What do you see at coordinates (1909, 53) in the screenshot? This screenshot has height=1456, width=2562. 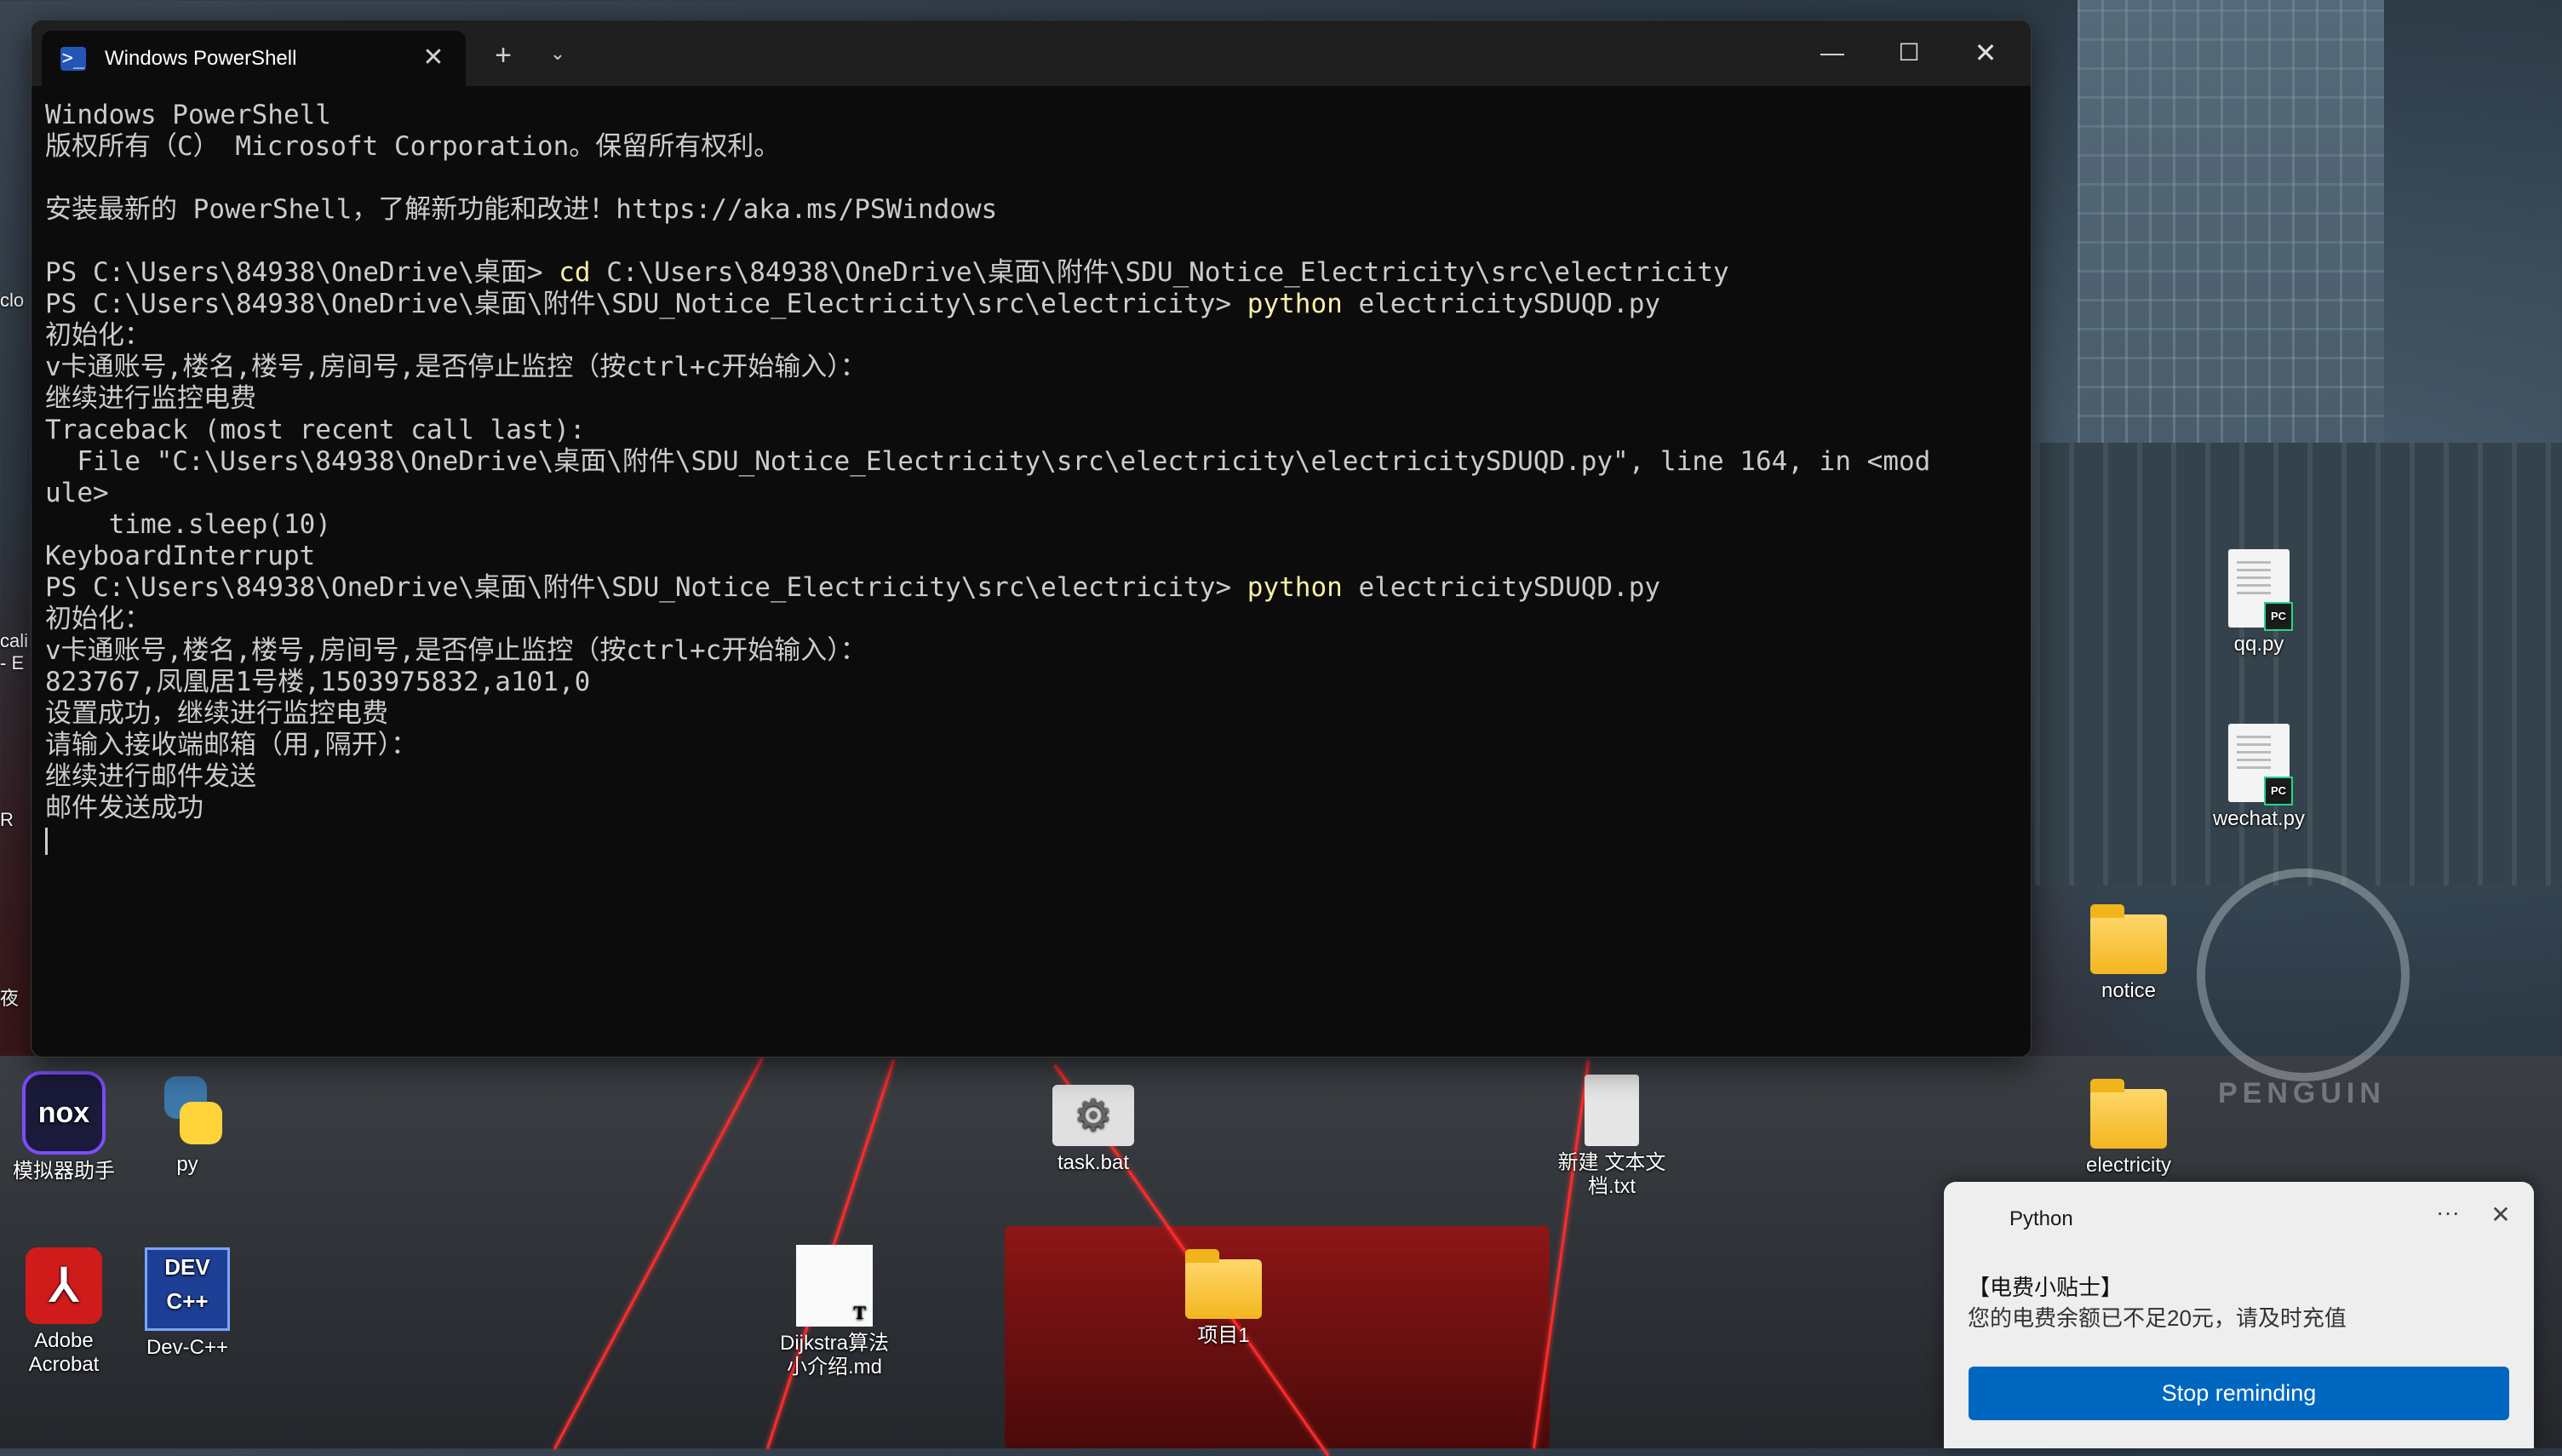 I see `maximize-icon: ☐` at bounding box center [1909, 53].